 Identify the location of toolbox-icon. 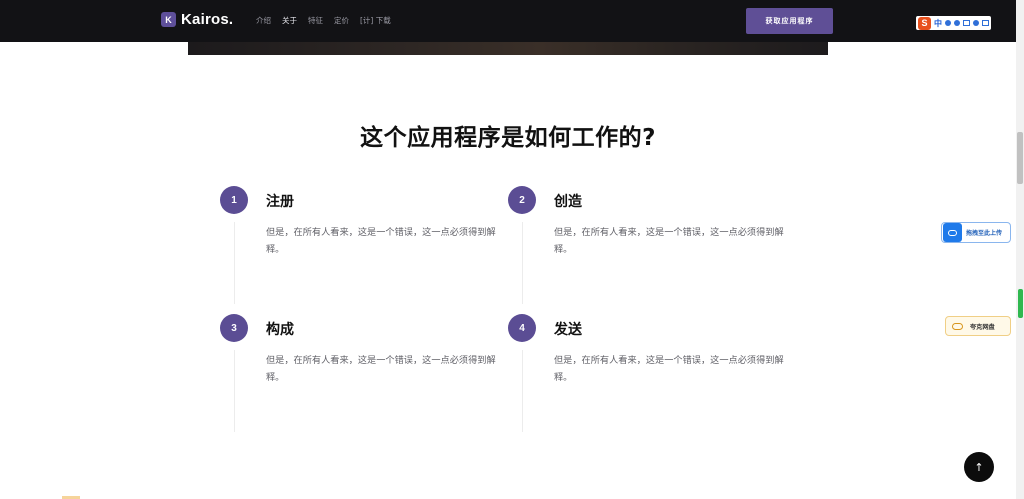
(985, 23).